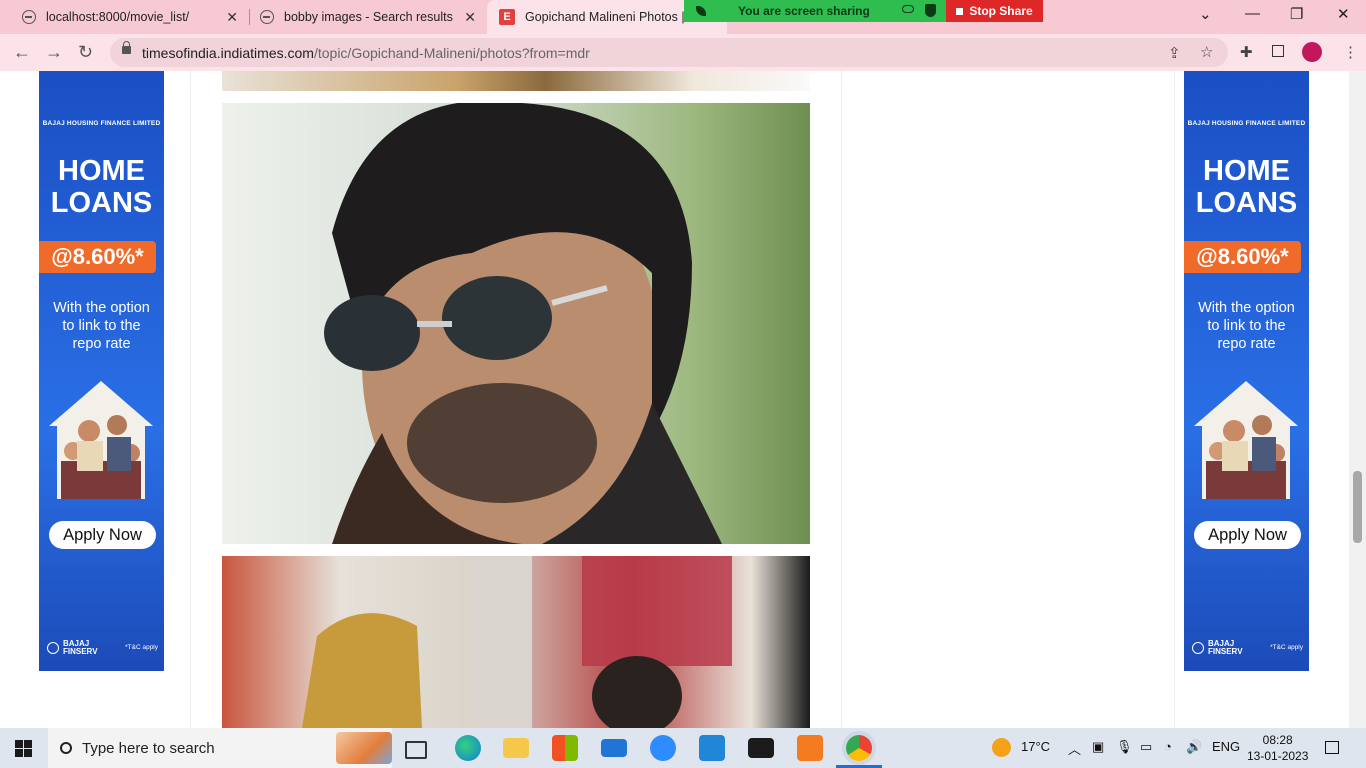 The height and width of the screenshot is (768, 1366). I want to click on bajaj-logo-icon, so click(53, 648).